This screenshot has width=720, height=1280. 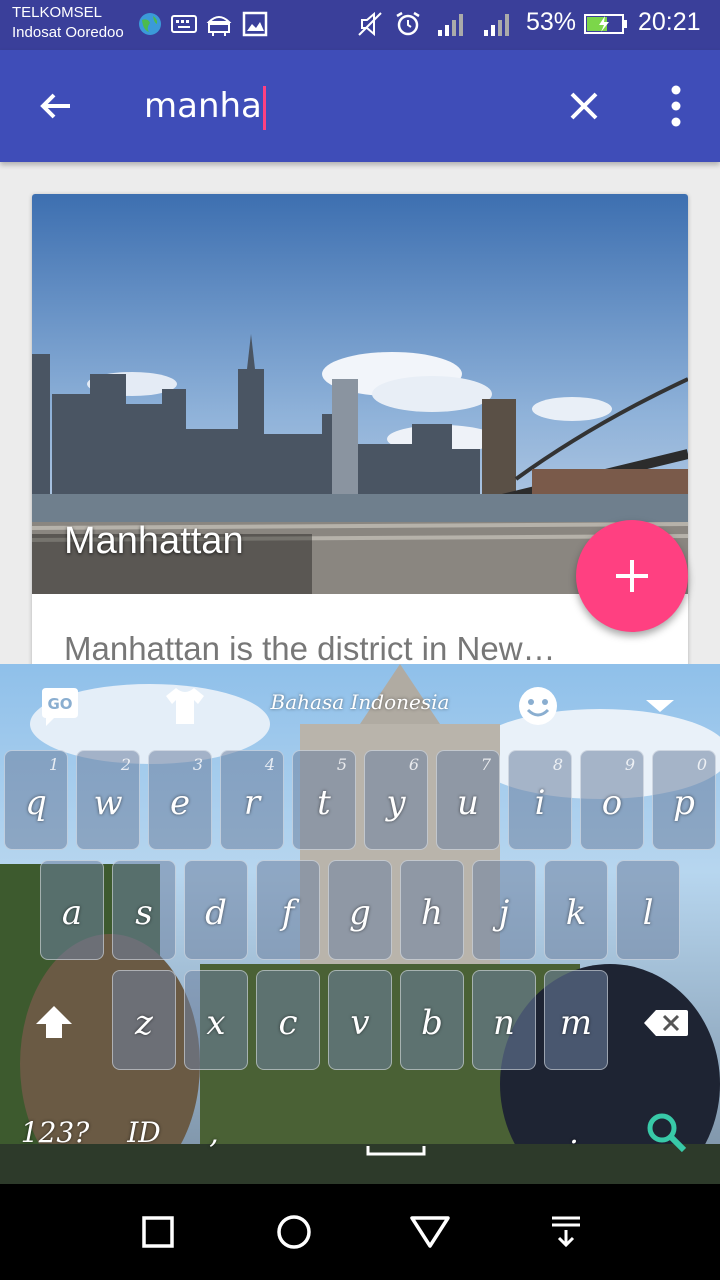 I want to click on key-k: k, so click(x=576, y=910).